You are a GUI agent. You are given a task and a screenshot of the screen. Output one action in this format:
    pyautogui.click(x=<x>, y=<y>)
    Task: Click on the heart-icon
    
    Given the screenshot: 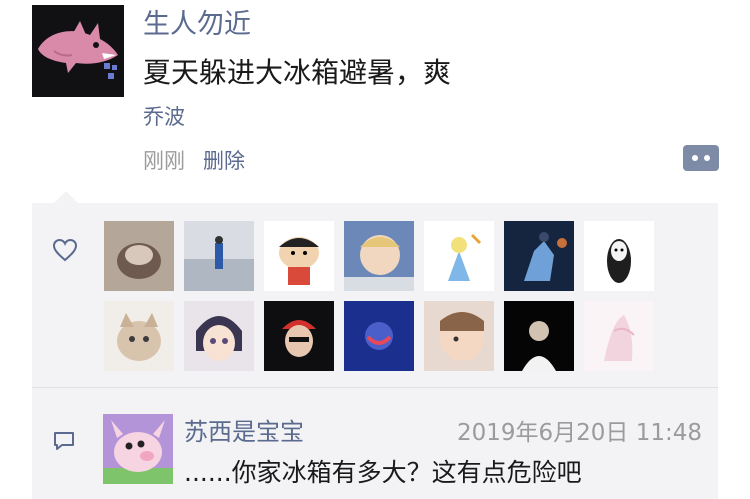 What is the action you would take?
    pyautogui.click(x=65, y=250)
    